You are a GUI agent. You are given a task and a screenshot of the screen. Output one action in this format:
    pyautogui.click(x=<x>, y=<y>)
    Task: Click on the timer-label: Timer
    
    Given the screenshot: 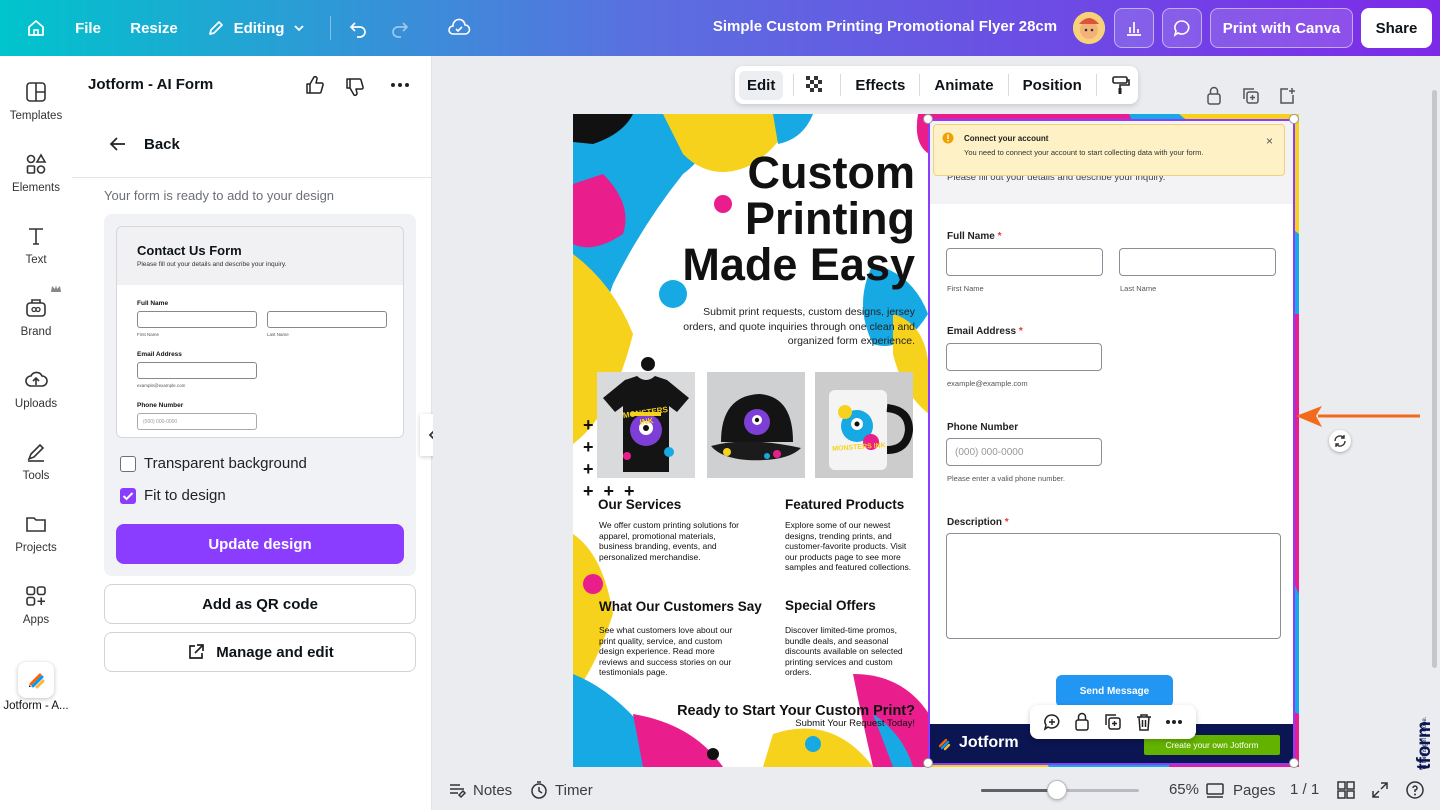 What is the action you would take?
    pyautogui.click(x=574, y=790)
    